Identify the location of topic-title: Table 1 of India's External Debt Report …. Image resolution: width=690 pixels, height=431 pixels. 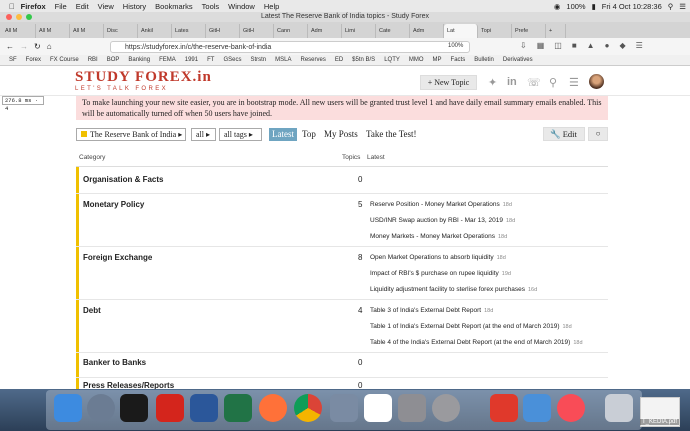
(465, 326).